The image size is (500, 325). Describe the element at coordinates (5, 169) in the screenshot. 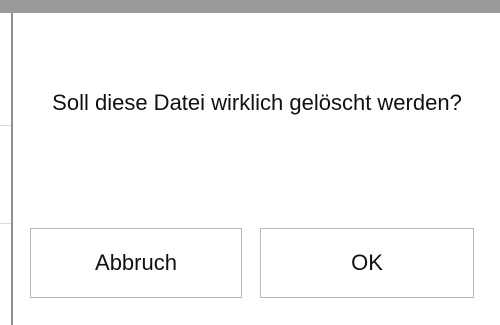

I see `left-edge` at that location.